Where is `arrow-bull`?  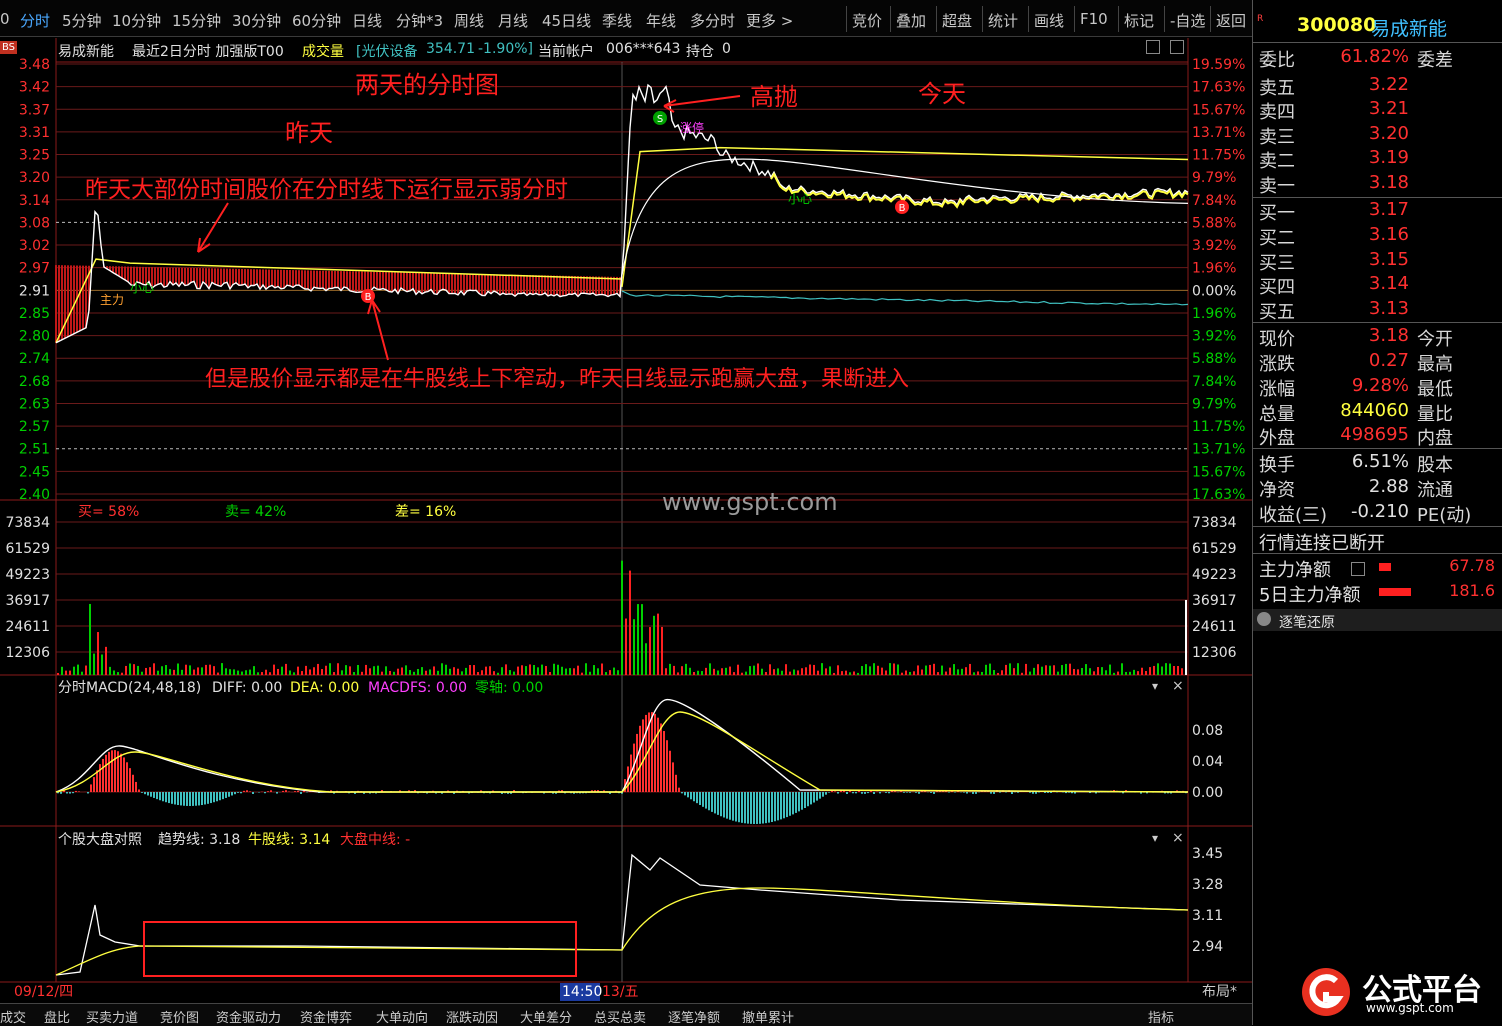 arrow-bull is located at coordinates (378, 330).